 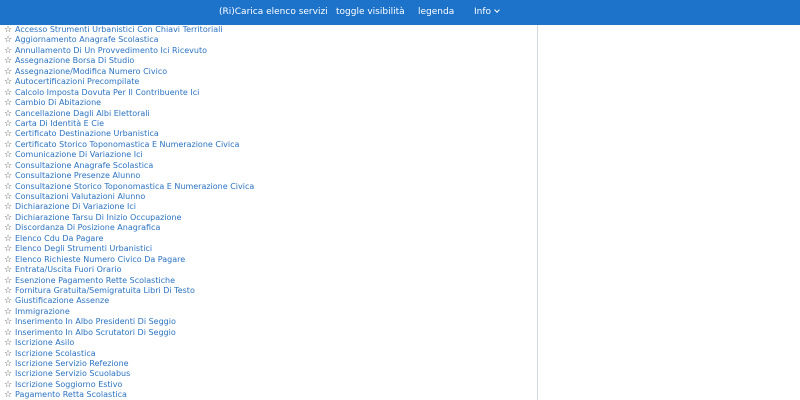 I want to click on list-item: ☆ Aggiornamento Anagrafe Scolastica, so click(x=127, y=40).